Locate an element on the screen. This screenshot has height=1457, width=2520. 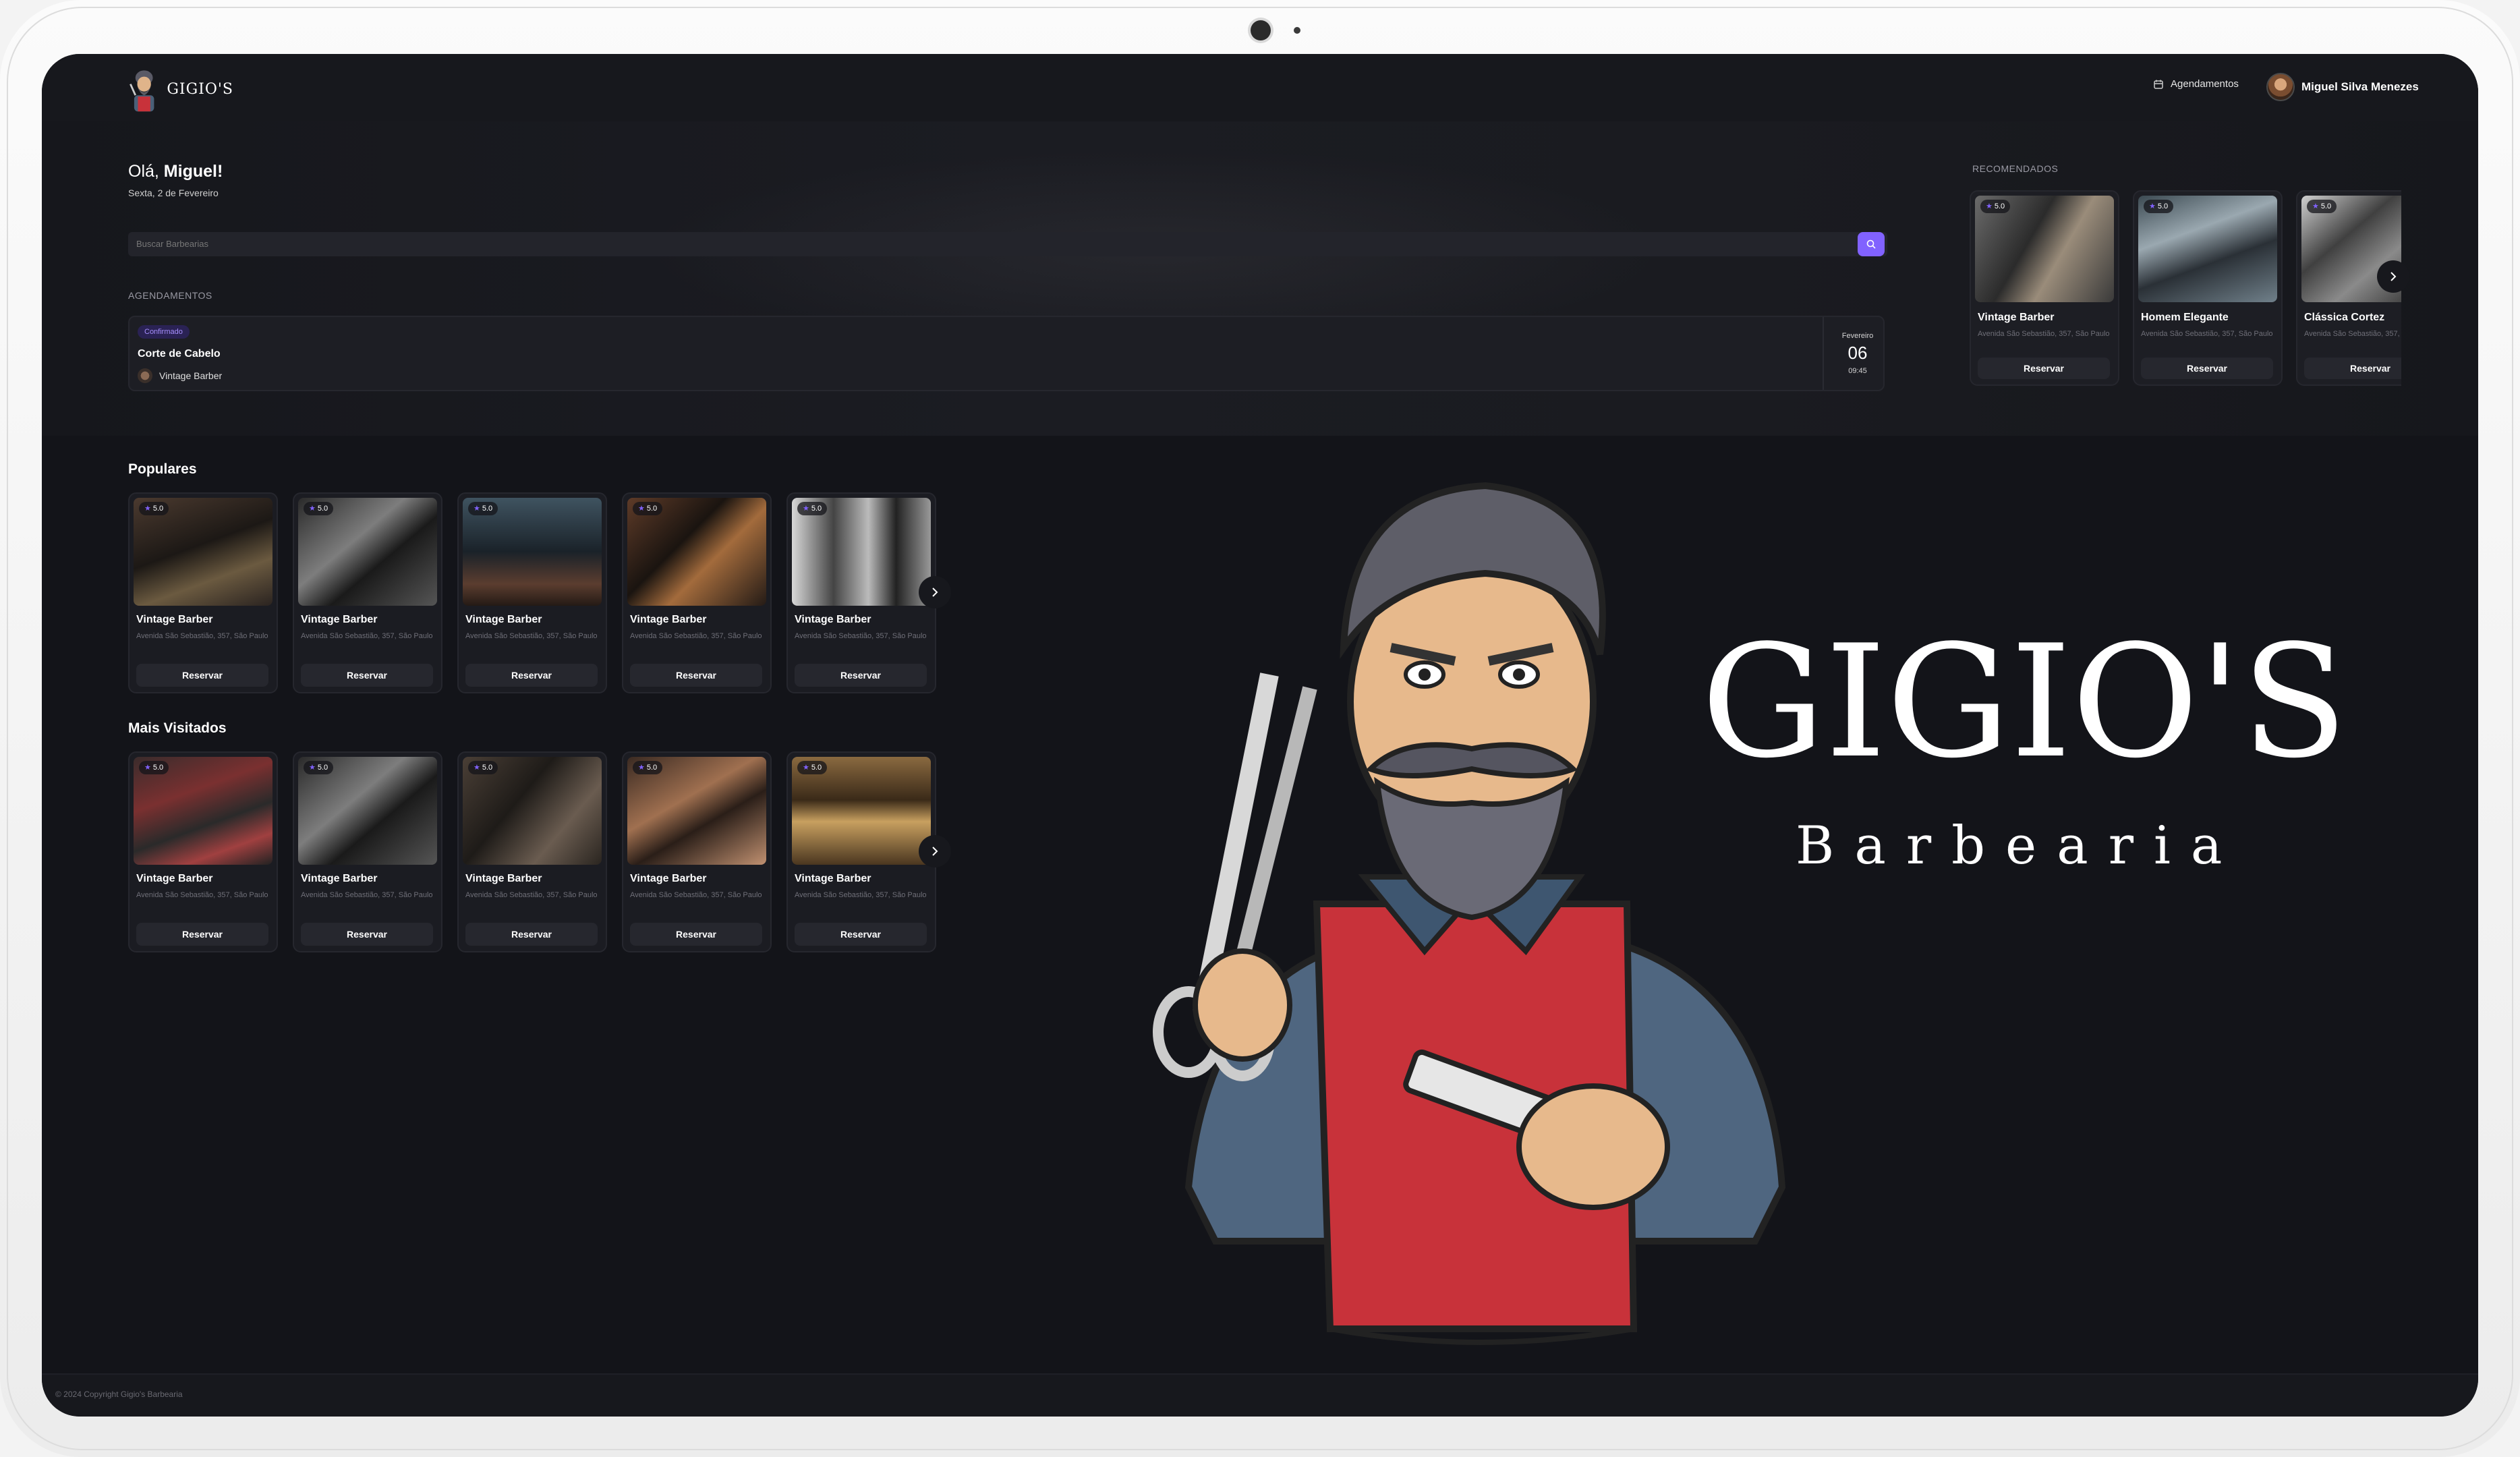
booking-day: 06 is located at coordinates (1858, 353).